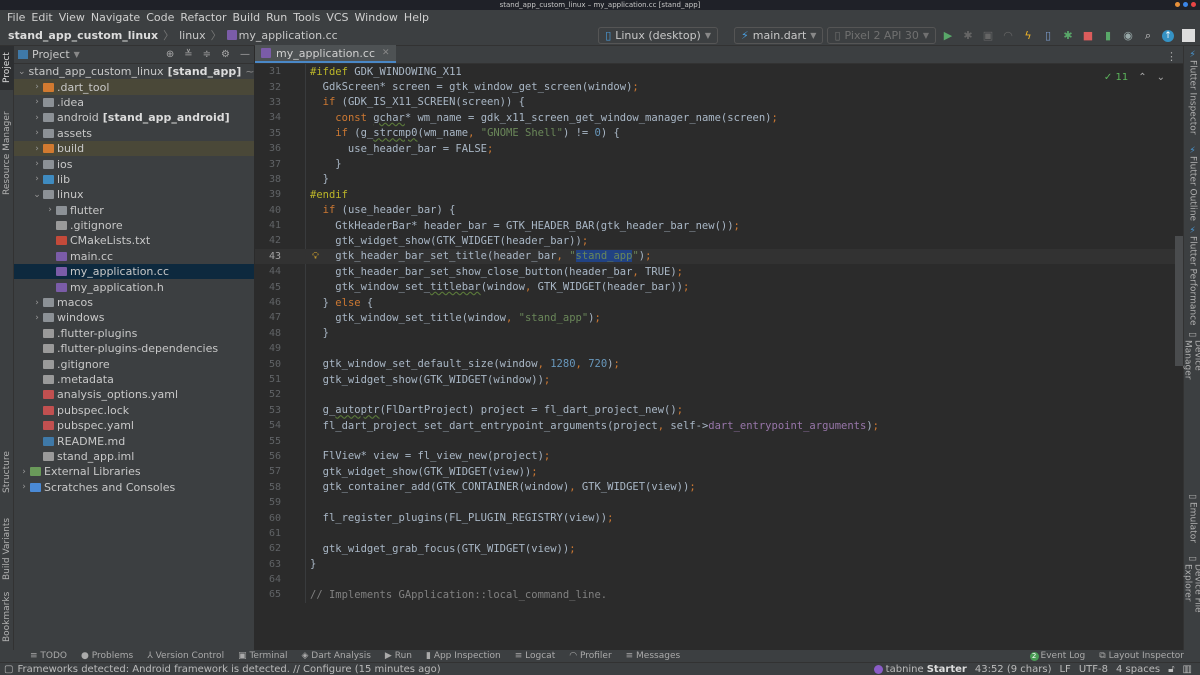  I want to click on tree-item: › windows, so click(134, 317).